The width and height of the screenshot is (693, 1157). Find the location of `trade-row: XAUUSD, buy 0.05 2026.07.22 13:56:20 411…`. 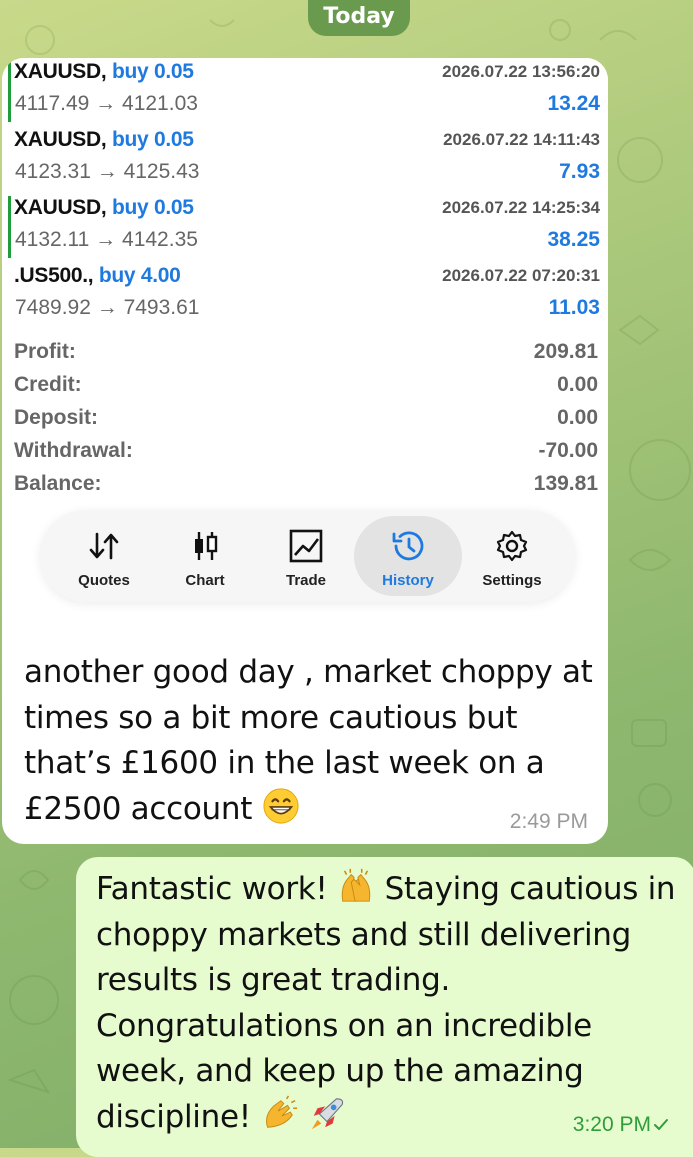

trade-row: XAUUSD, buy 0.05 2026.07.22 13:56:20 411… is located at coordinates (305, 92).